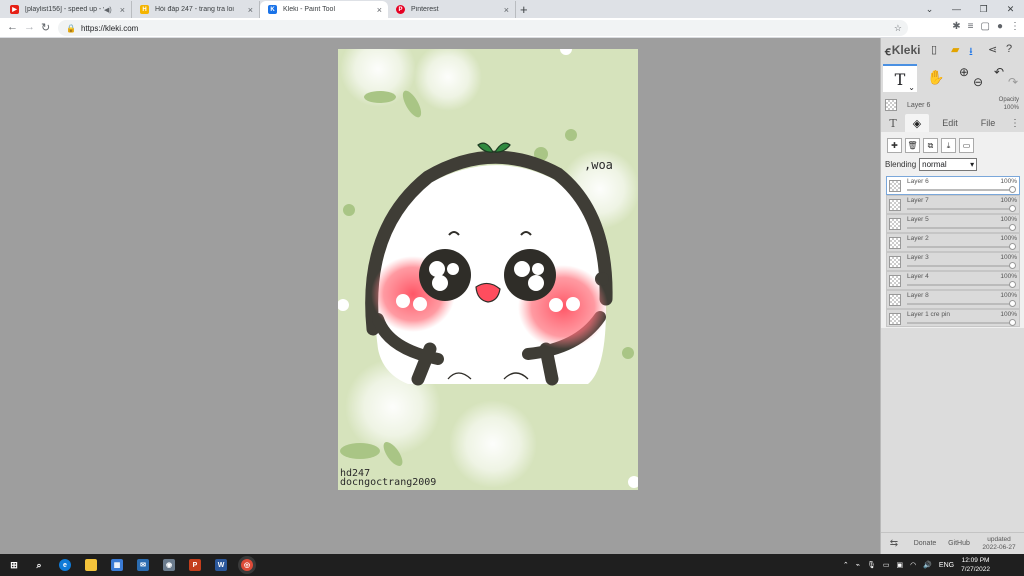 The image size is (1024, 576). I want to click on profile-icon: ●, so click(1000, 26).